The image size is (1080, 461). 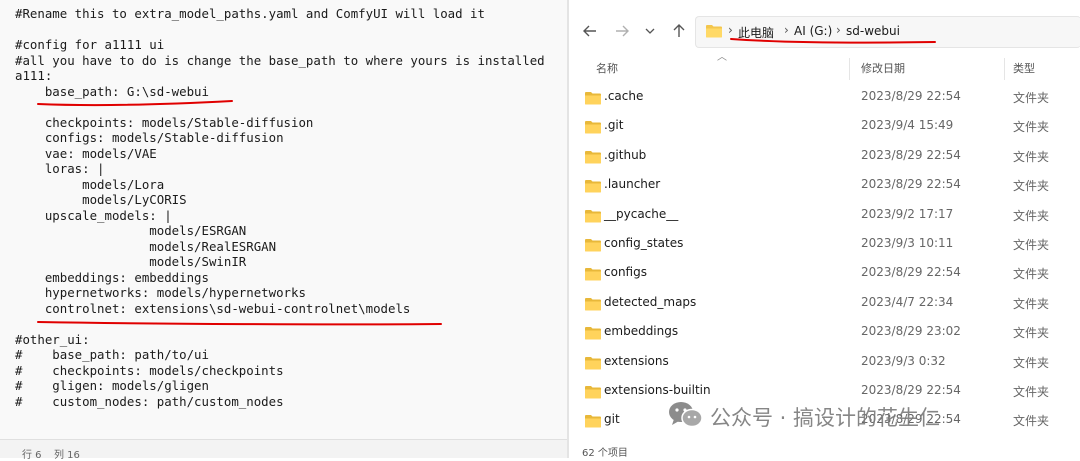 What do you see at coordinates (824, 451) in the screenshot?
I see `explorer-status-bar: 62 个项目` at bounding box center [824, 451].